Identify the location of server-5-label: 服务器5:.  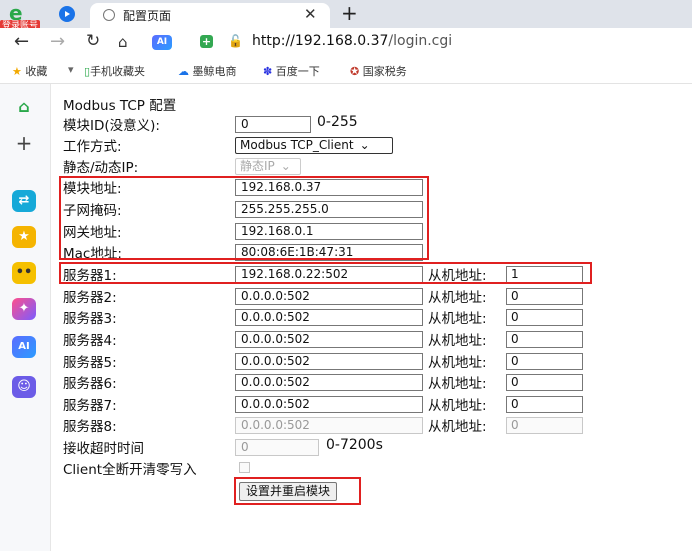
(90, 363).